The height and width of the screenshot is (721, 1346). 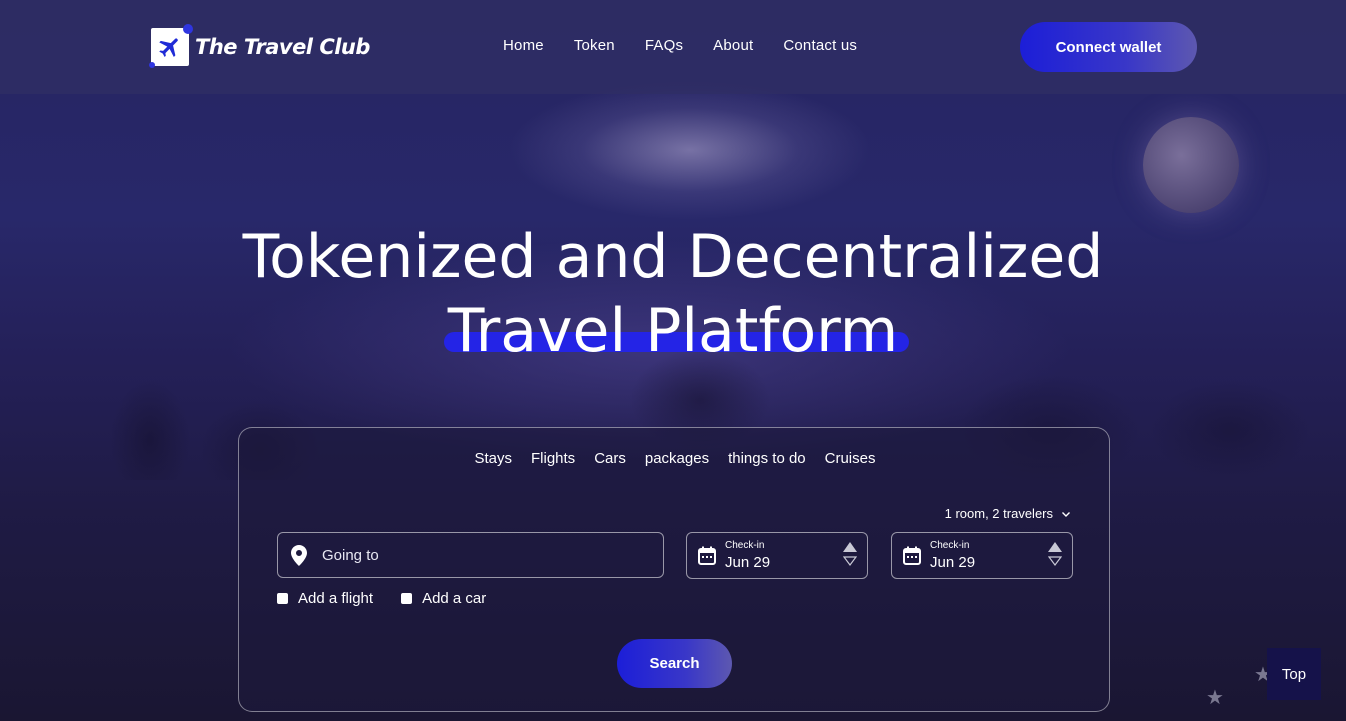 What do you see at coordinates (336, 598) in the screenshot?
I see `add-flight-label: Add a flight` at bounding box center [336, 598].